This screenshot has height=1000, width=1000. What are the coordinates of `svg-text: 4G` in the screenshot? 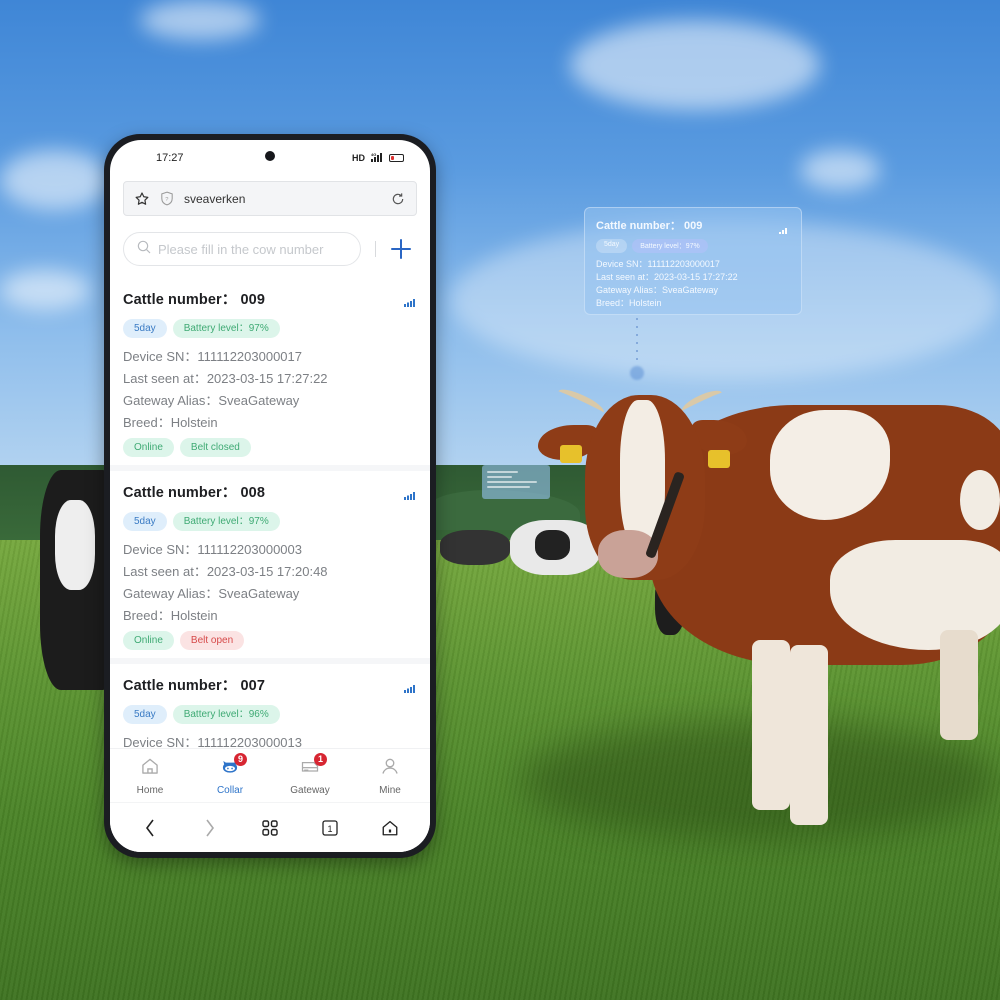 It's located at (373, 154).